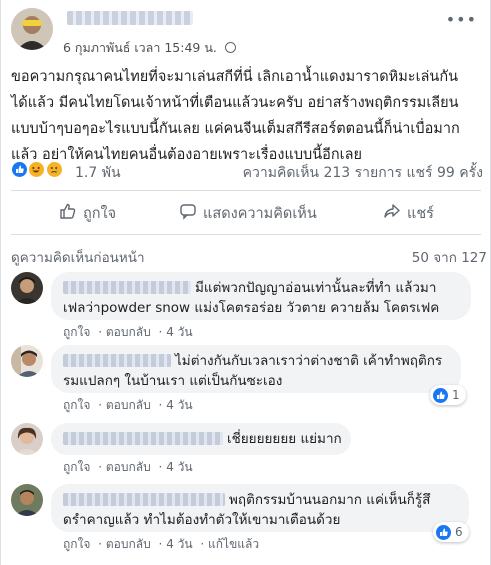  I want to click on comment-bubble: เชี่ยยยยยยย แย่มาก, so click(201, 439).